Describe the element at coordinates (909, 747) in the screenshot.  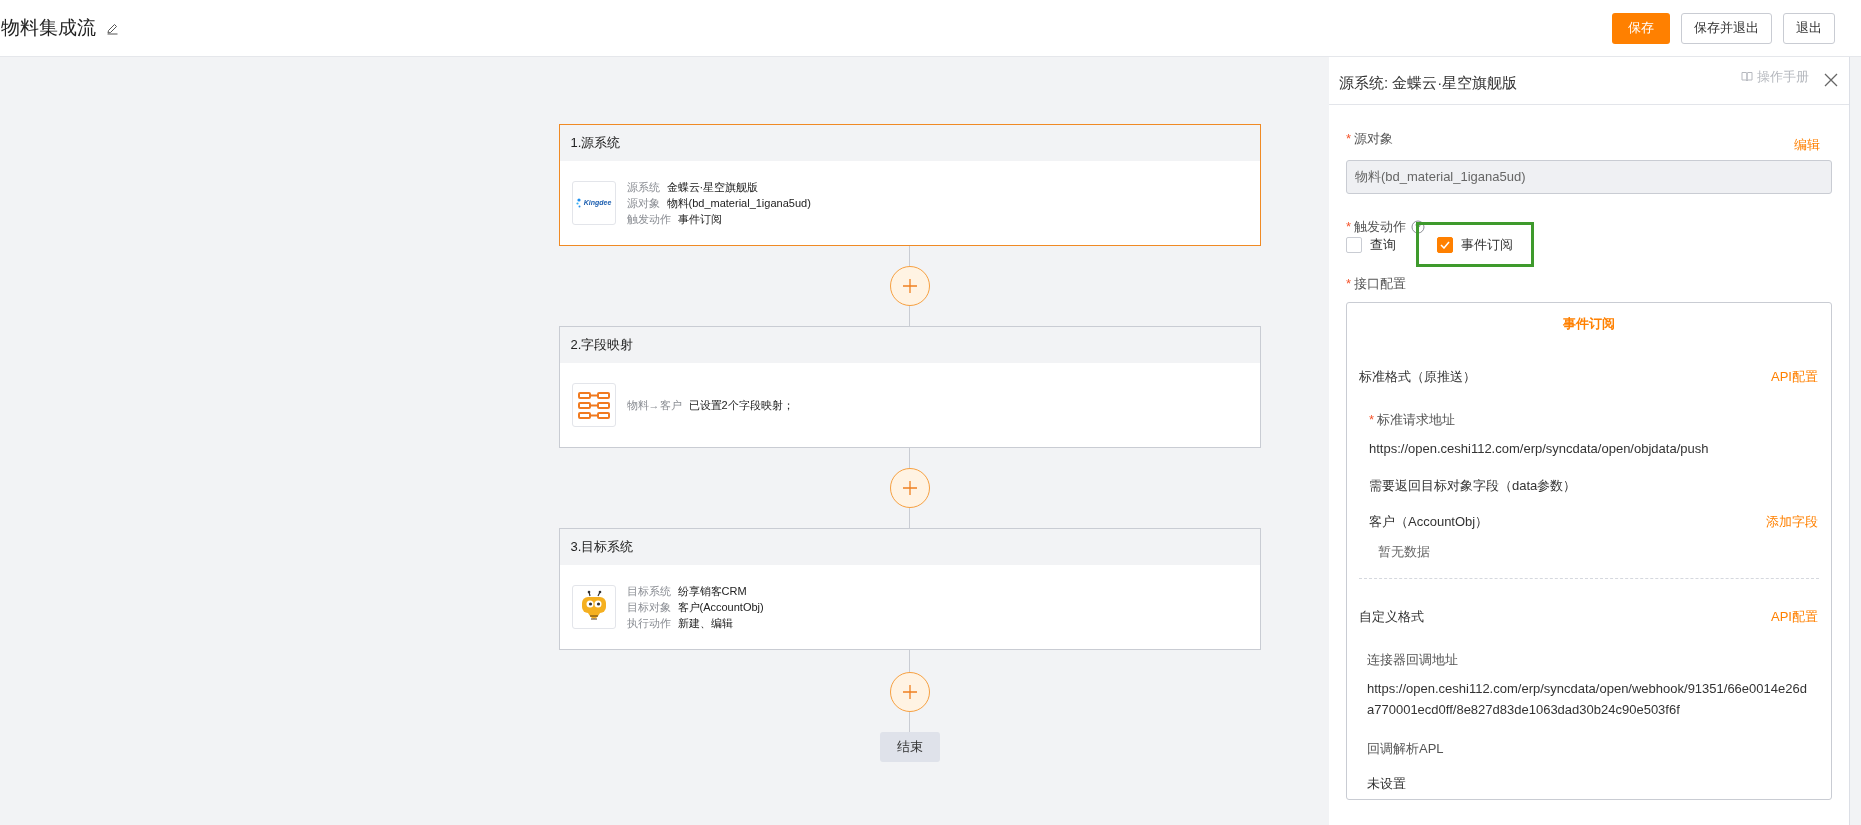
I see `end-button: 结束` at that location.